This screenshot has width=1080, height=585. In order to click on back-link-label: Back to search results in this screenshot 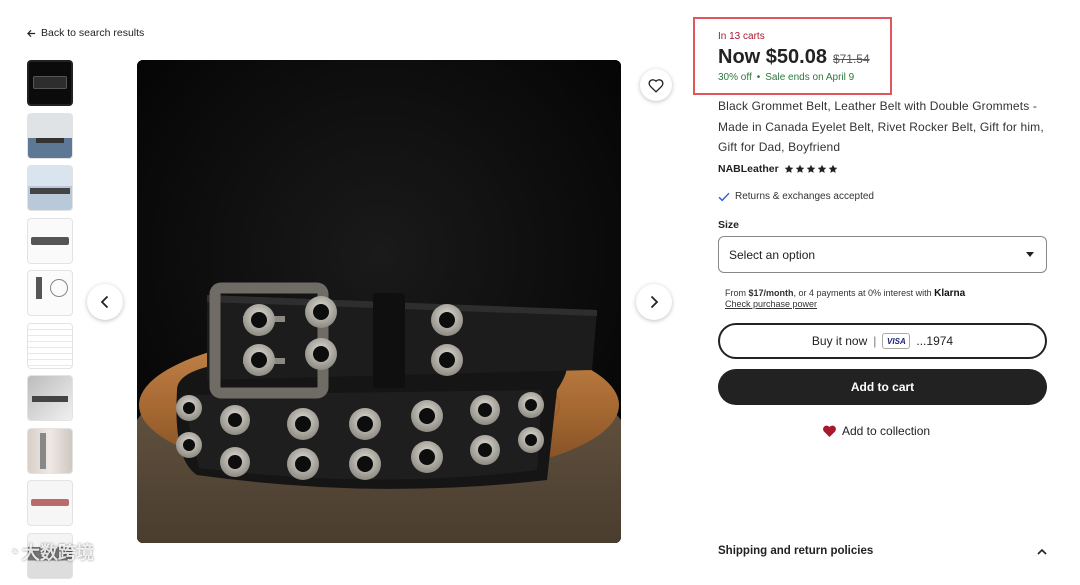, I will do `click(93, 33)`.